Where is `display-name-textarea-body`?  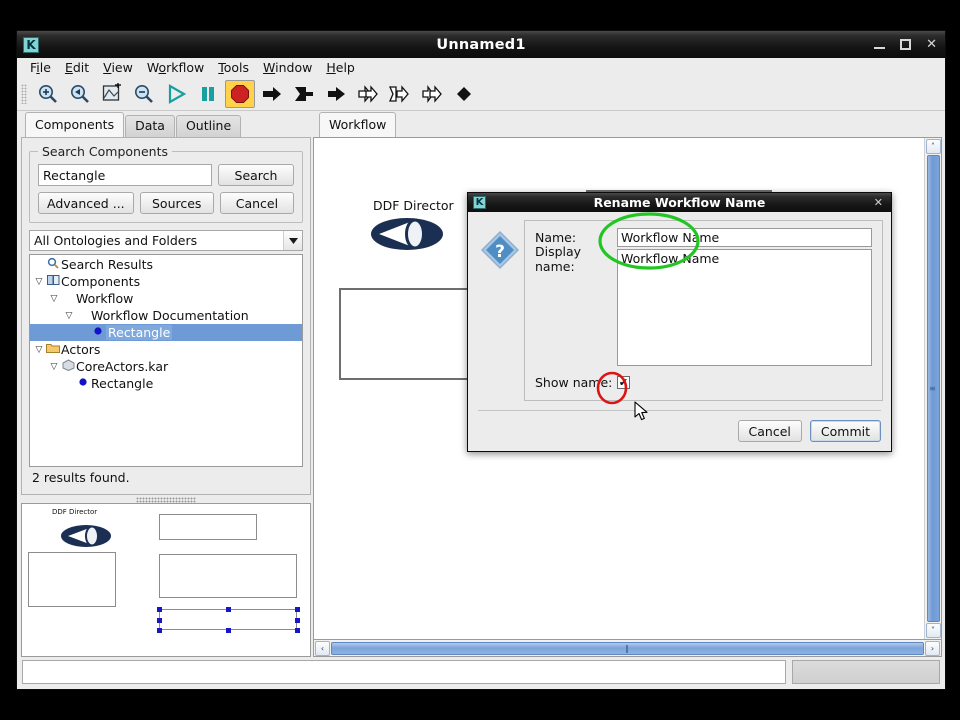
display-name-textarea-body is located at coordinates (703, 317).